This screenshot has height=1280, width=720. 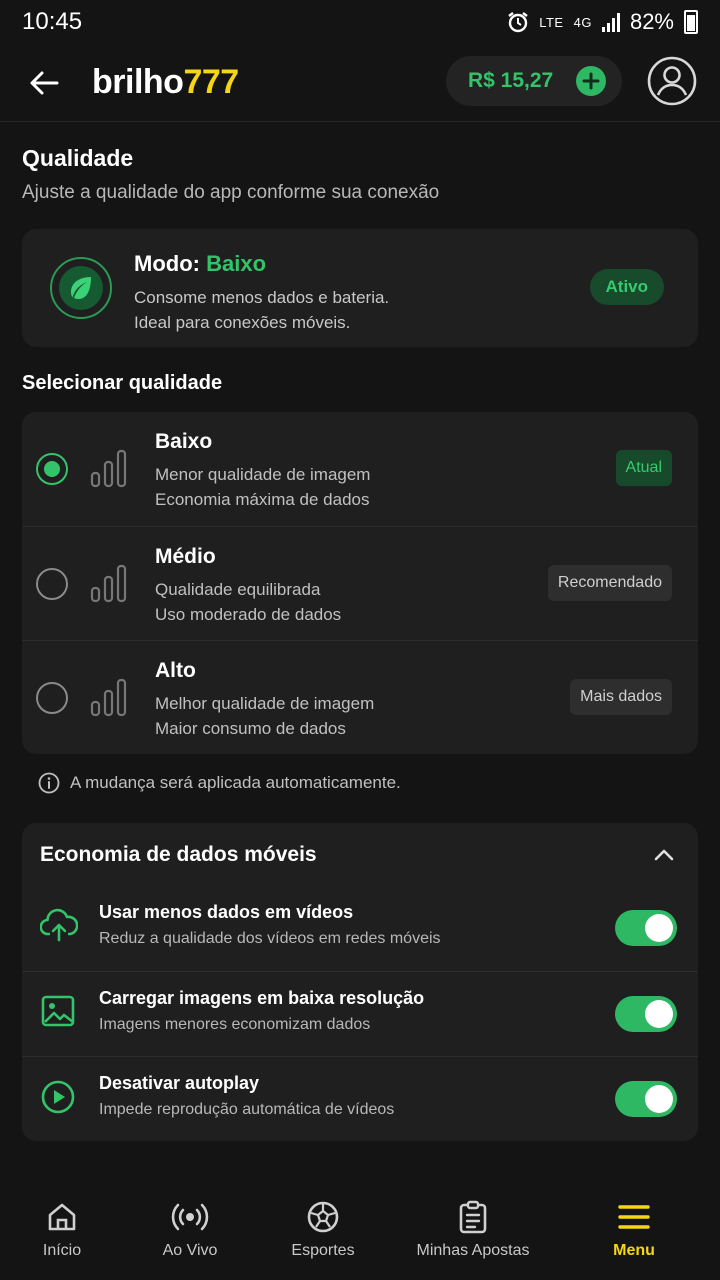 I want to click on radio-baixo, so click(x=52, y=469).